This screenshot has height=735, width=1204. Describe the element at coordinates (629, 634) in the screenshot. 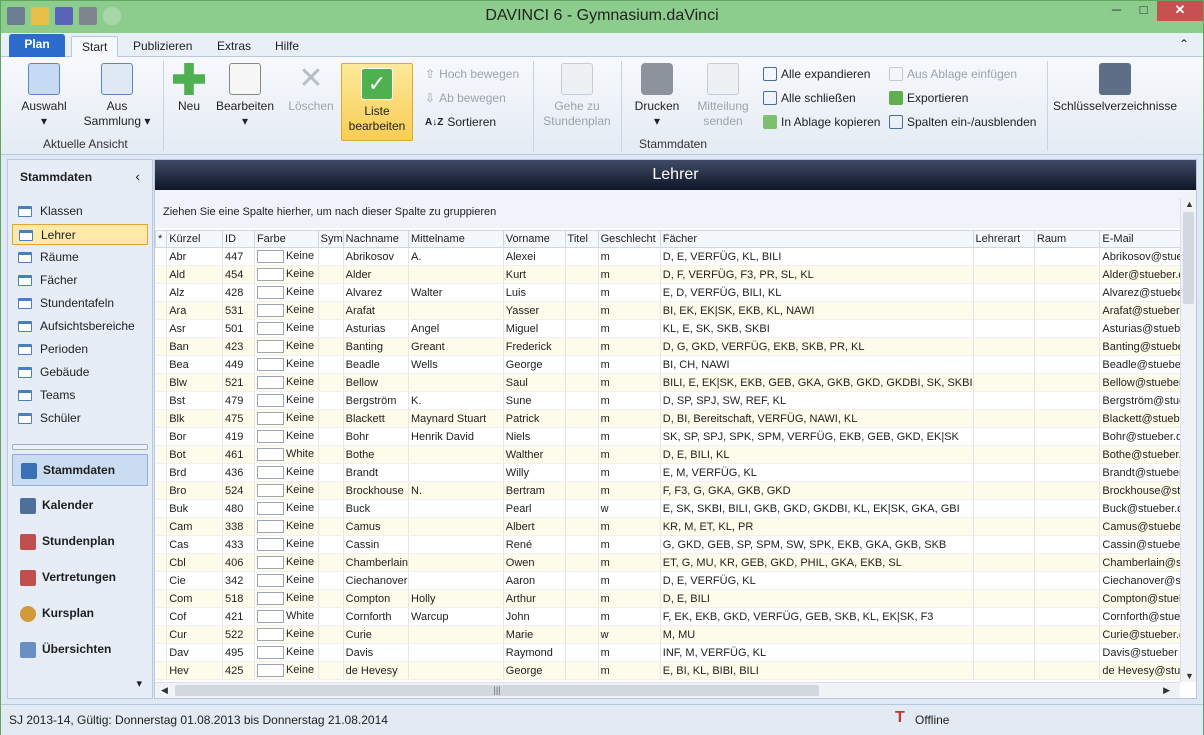

I see `cell-geschlecht: w` at that location.